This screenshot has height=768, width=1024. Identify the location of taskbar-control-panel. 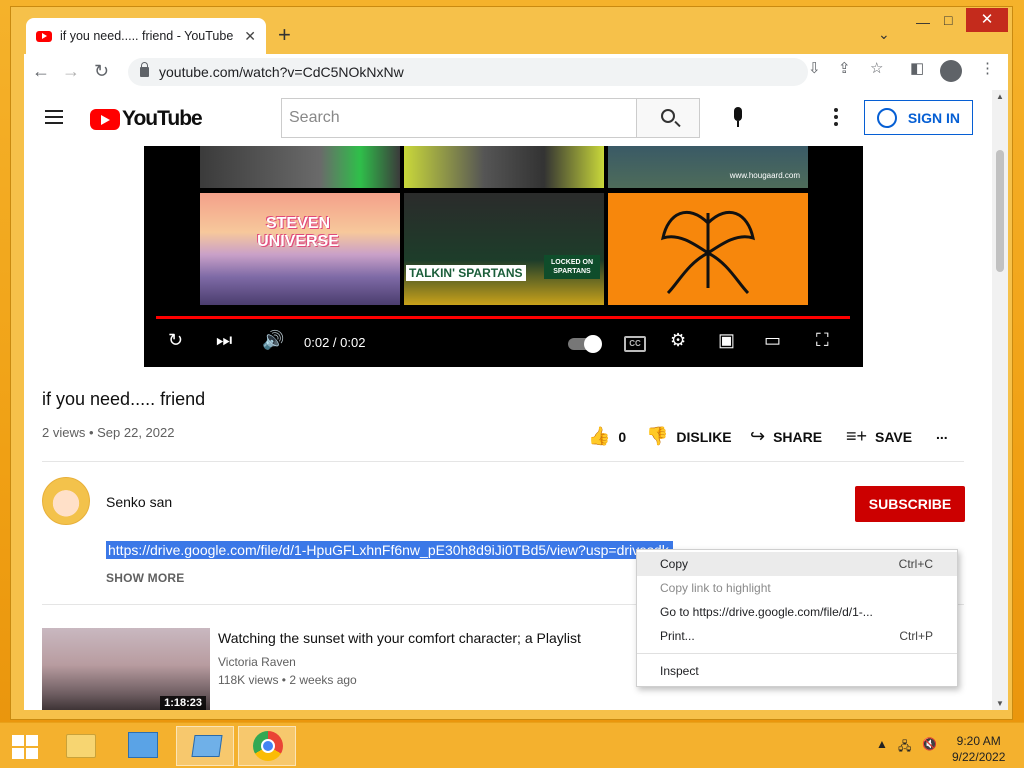
(143, 746).